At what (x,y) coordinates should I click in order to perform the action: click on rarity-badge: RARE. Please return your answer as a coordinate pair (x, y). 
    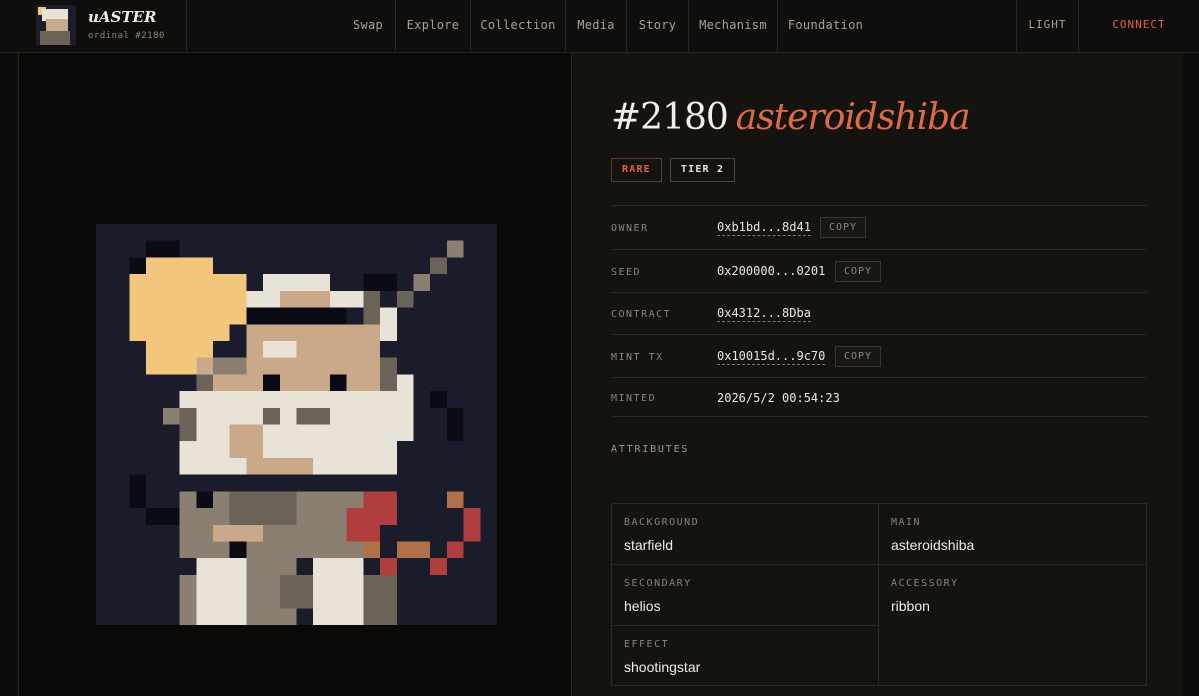
    Looking at the image, I should click on (636, 170).